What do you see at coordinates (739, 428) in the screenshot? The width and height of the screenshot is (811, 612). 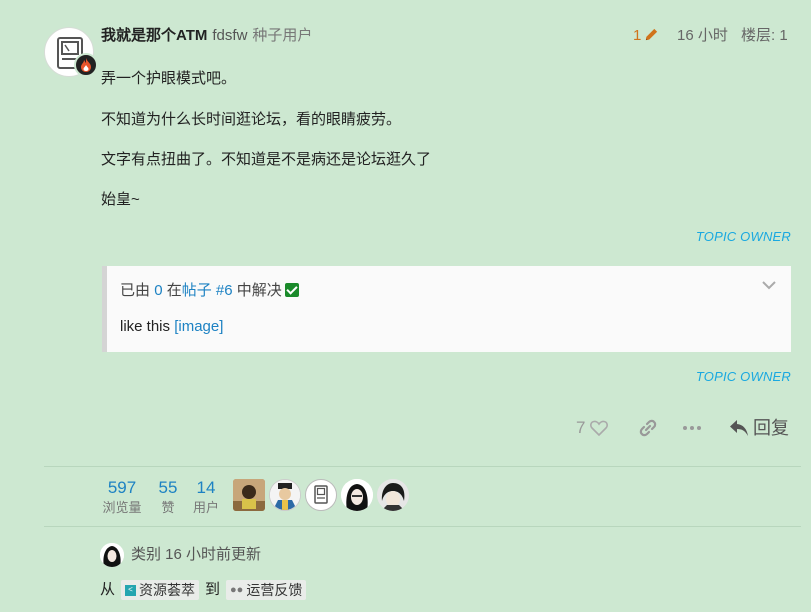 I see `reply-icon` at bounding box center [739, 428].